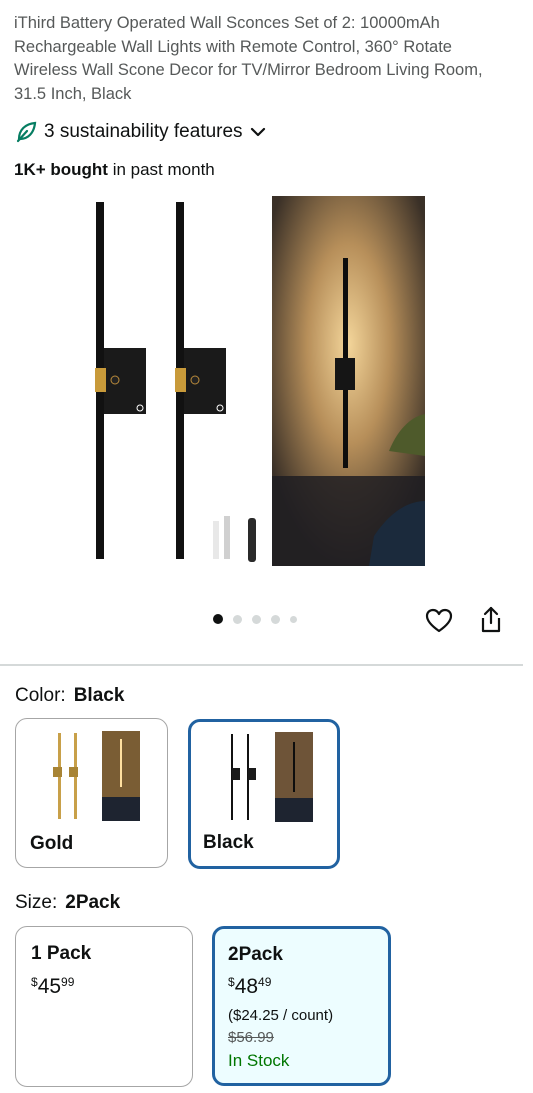 This screenshot has width=533, height=1093. I want to click on bought-count-value: 1K+ bought, so click(61, 169).